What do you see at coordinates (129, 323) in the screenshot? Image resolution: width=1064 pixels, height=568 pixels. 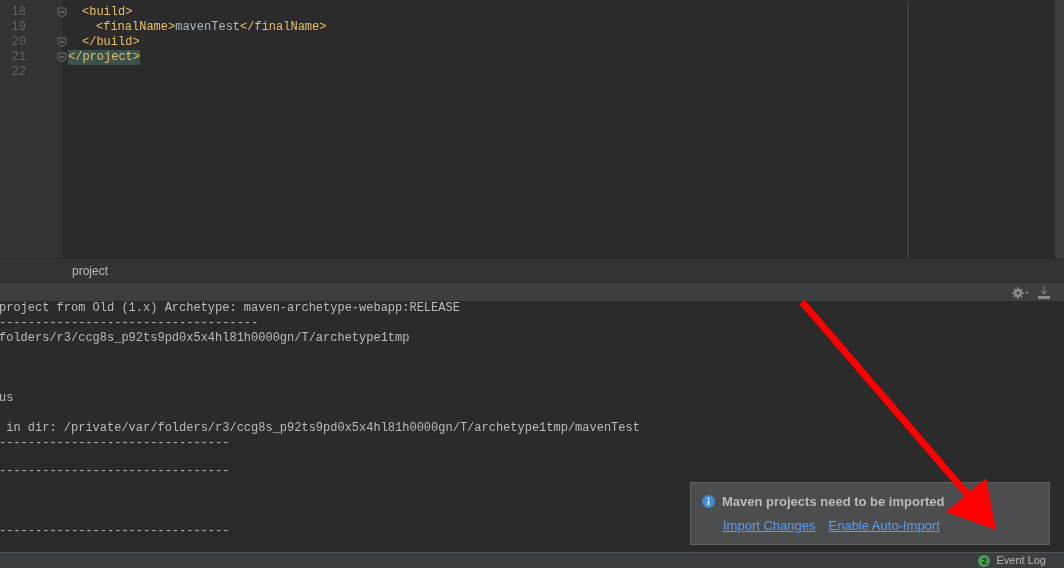 I see `console-line: ------------------------------------` at bounding box center [129, 323].